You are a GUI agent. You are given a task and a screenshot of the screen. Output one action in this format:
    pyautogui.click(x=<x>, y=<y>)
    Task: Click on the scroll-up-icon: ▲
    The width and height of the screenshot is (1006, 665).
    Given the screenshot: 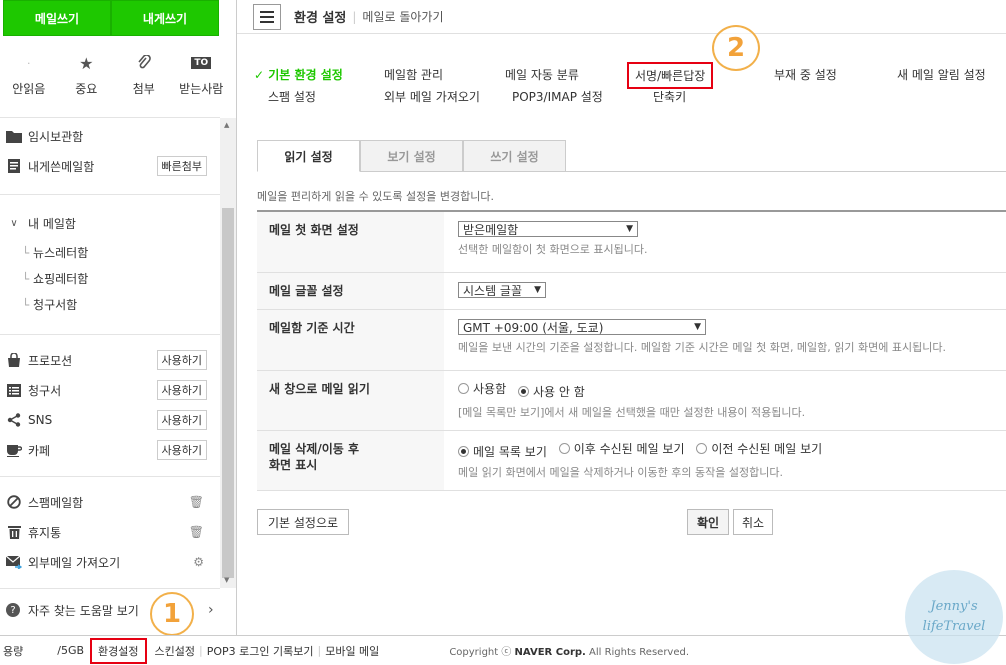 What is the action you would take?
    pyautogui.click(x=226, y=125)
    